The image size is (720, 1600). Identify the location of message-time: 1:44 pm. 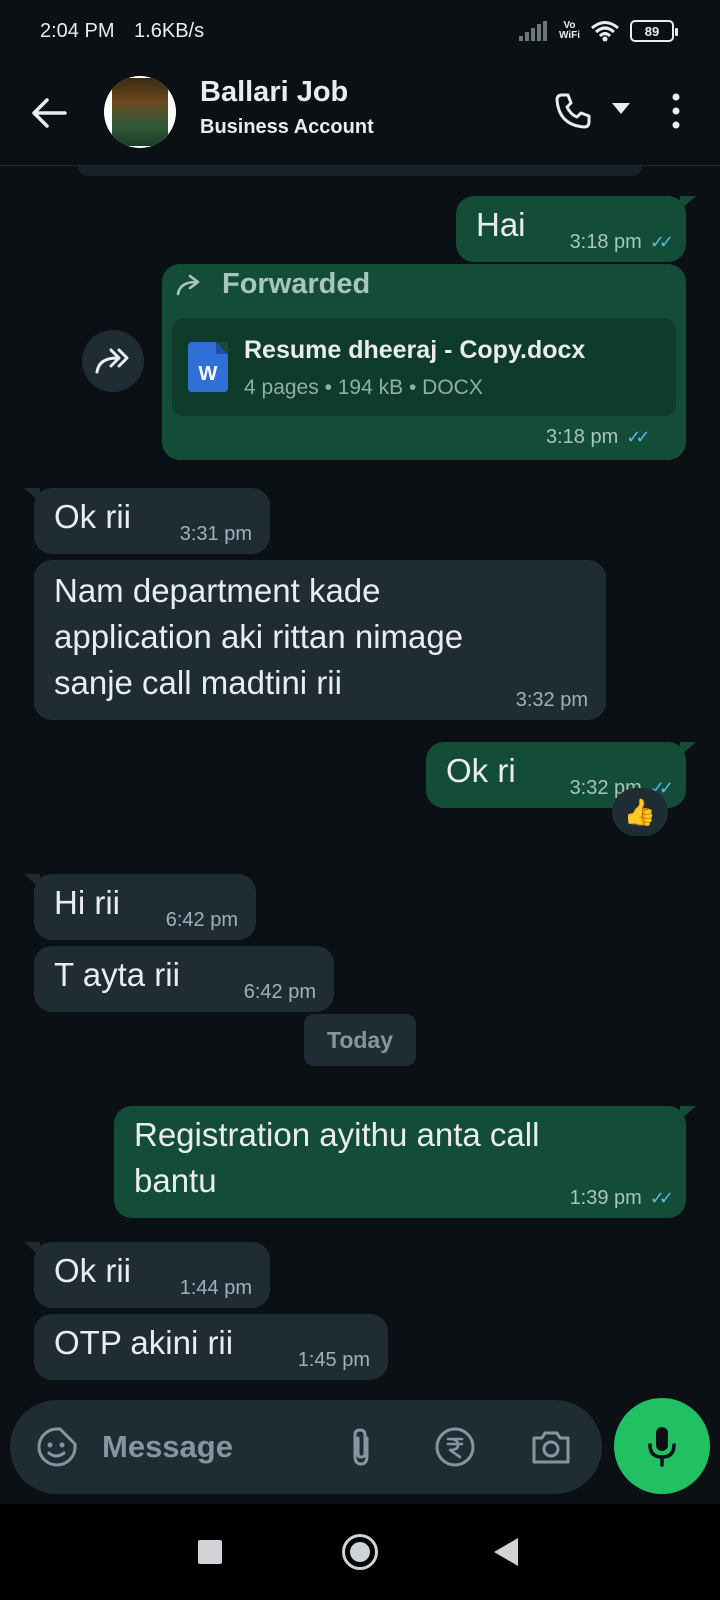
(215, 1288).